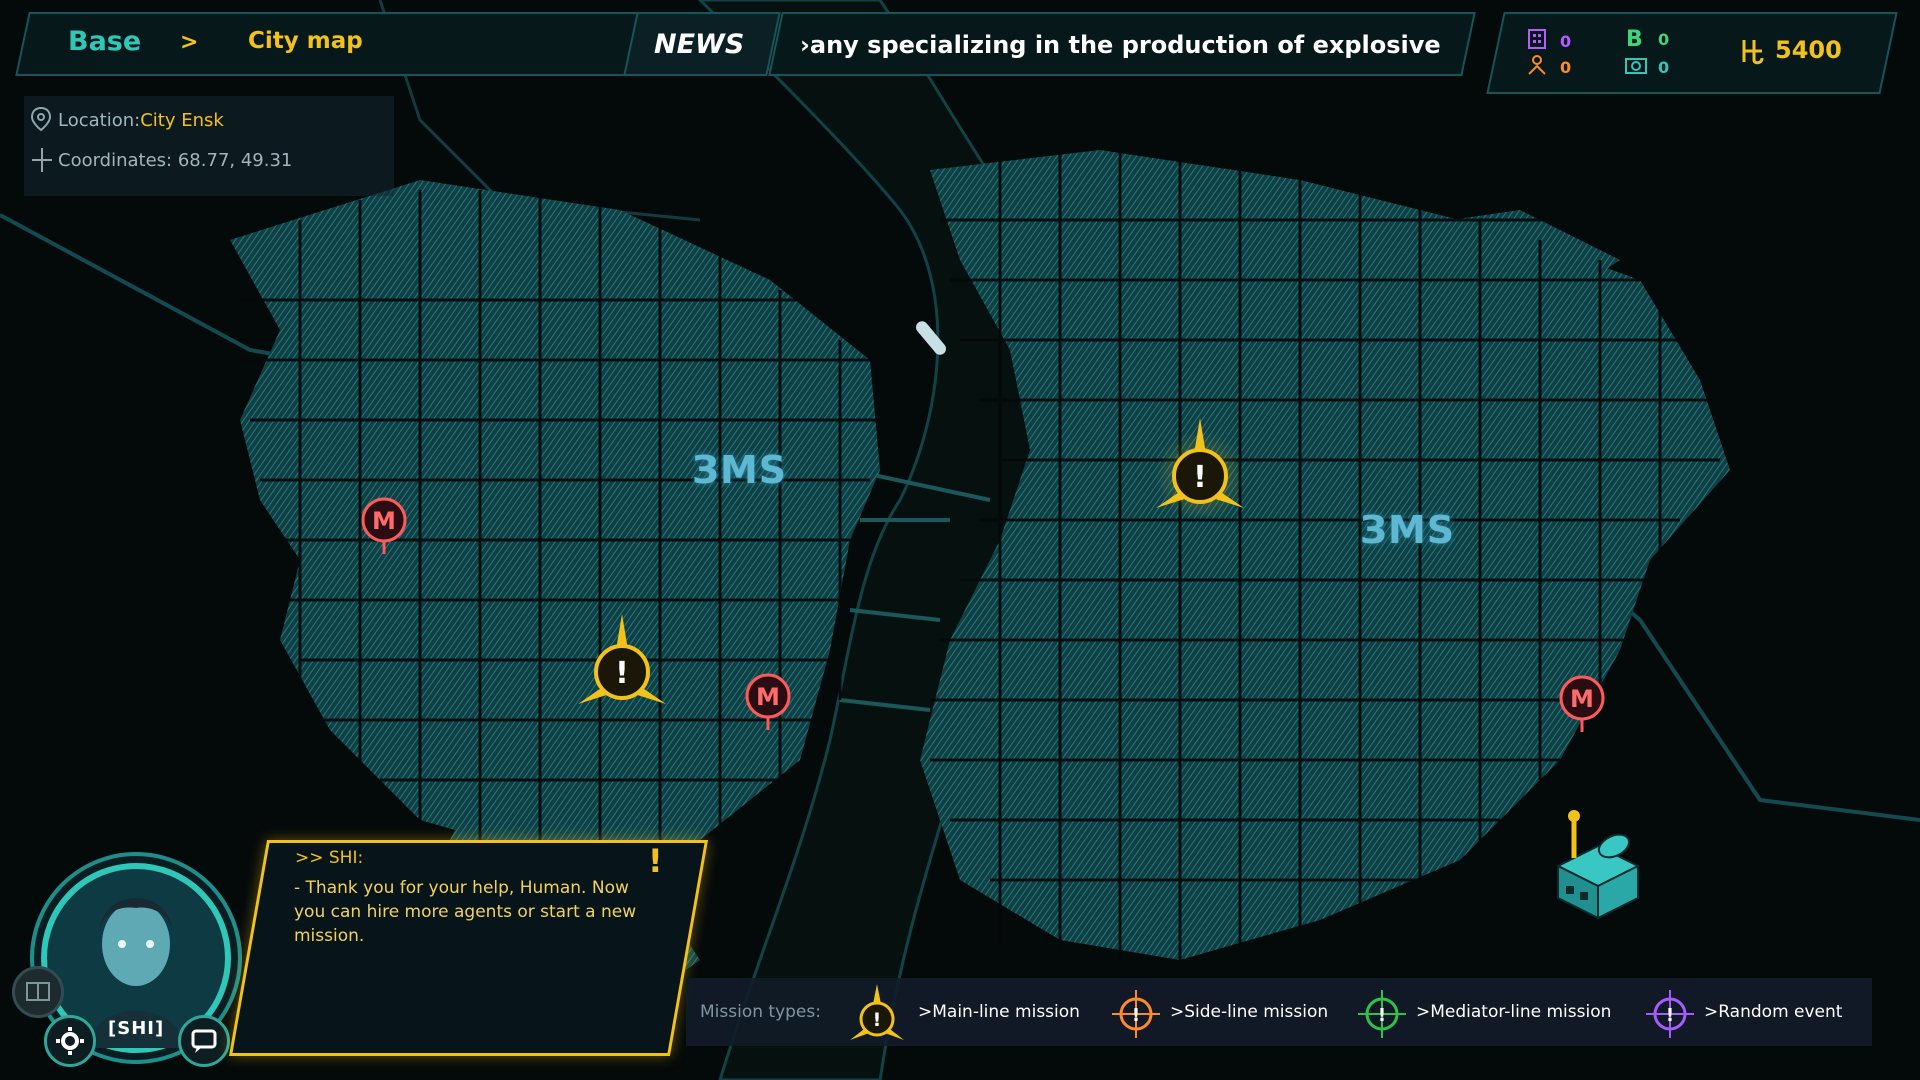 Image resolution: width=1920 pixels, height=1080 pixels. I want to click on currency-icon, so click(1753, 52).